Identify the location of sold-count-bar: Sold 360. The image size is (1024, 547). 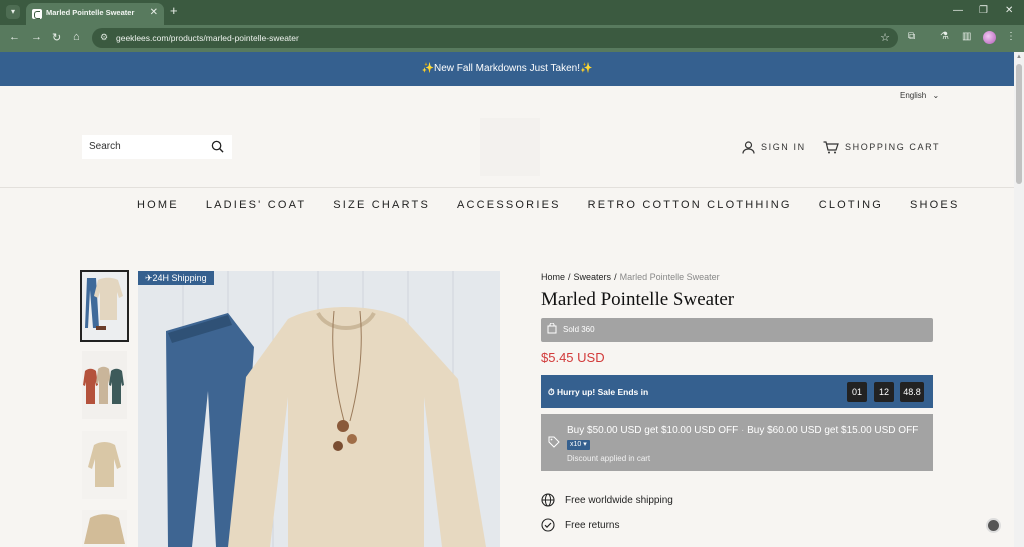
(737, 330).